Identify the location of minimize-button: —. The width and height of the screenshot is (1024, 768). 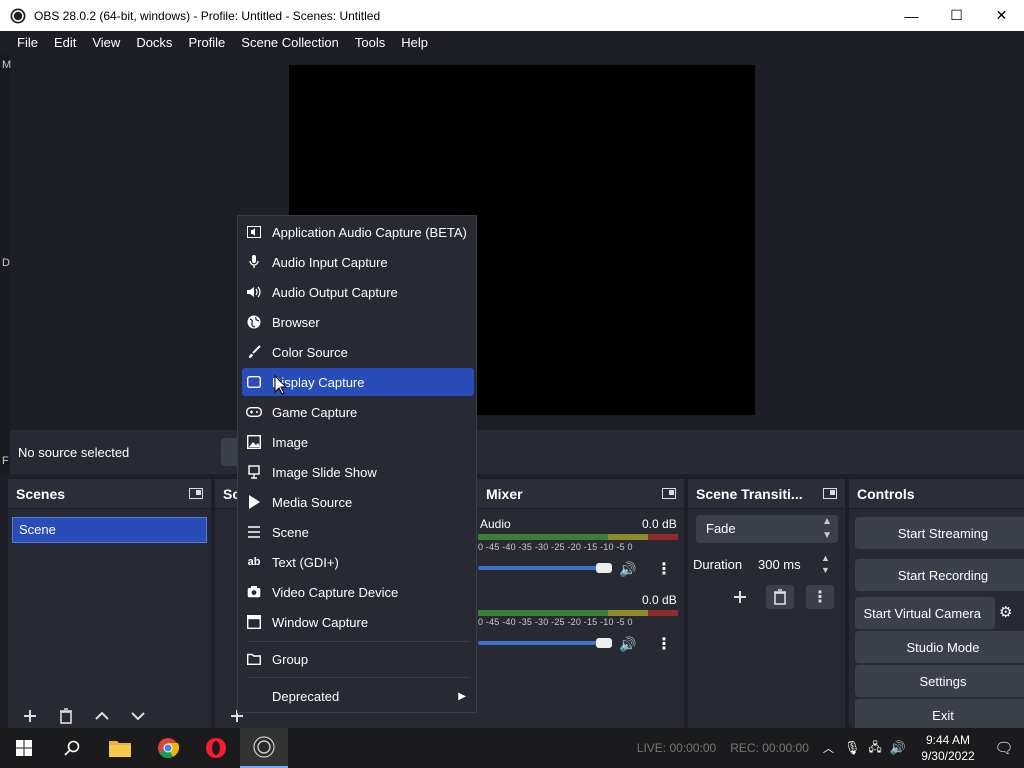
(911, 15).